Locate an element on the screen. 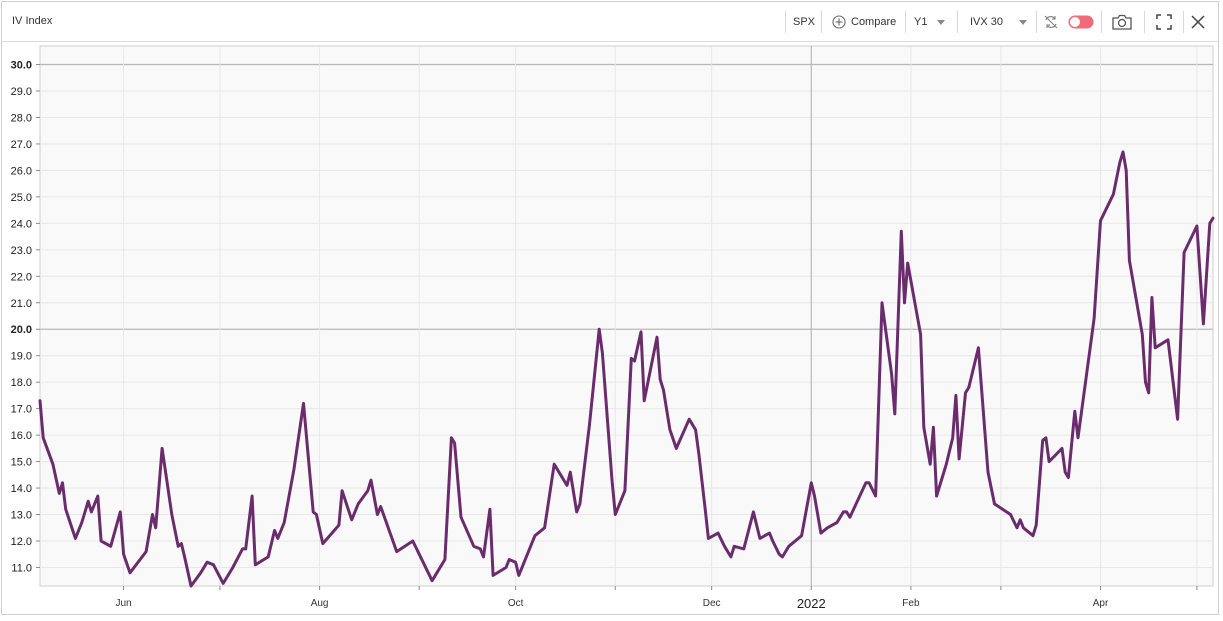 This screenshot has width=1223, height=621. x-tick-label: Apr is located at coordinates (1101, 603).